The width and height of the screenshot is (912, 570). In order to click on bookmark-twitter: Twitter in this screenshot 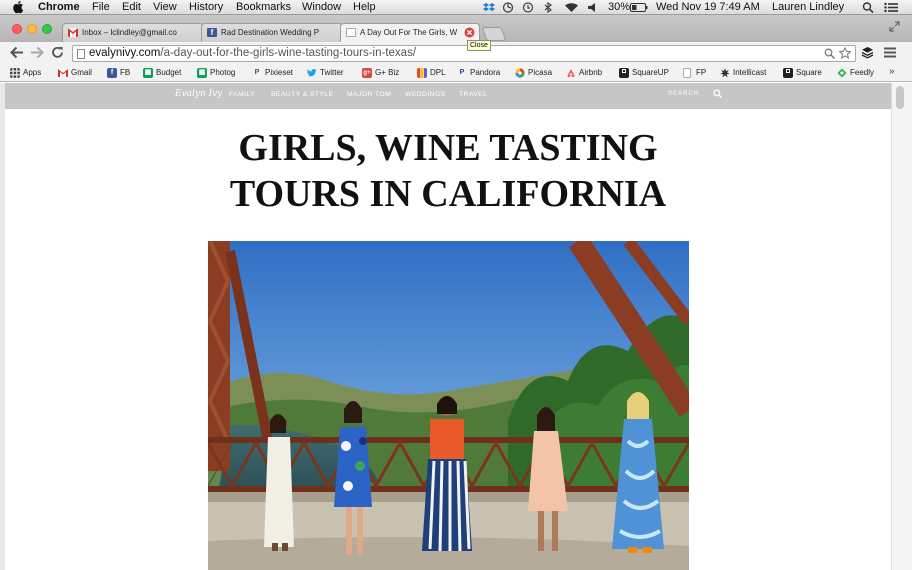, I will do `click(325, 73)`.